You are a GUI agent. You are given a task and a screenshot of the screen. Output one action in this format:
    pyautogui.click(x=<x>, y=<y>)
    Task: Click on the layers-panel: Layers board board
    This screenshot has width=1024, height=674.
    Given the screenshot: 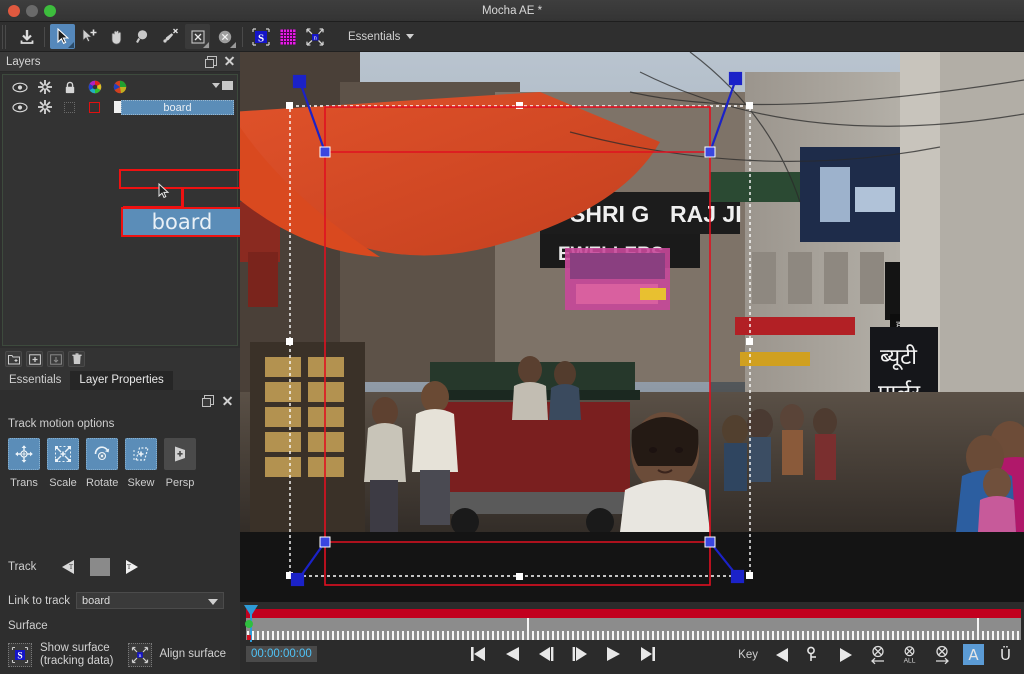 What is the action you would take?
    pyautogui.click(x=121, y=200)
    